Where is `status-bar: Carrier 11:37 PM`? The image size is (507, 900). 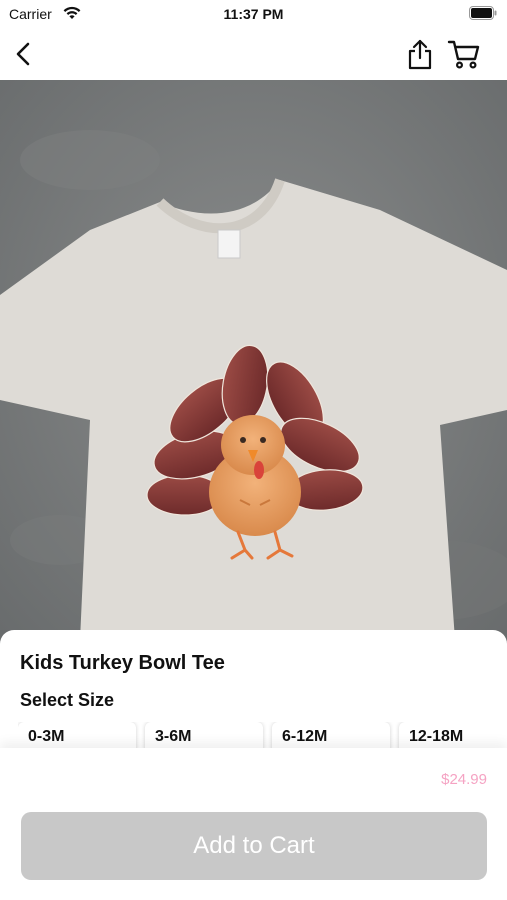 status-bar: Carrier 11:37 PM is located at coordinates (253, 14).